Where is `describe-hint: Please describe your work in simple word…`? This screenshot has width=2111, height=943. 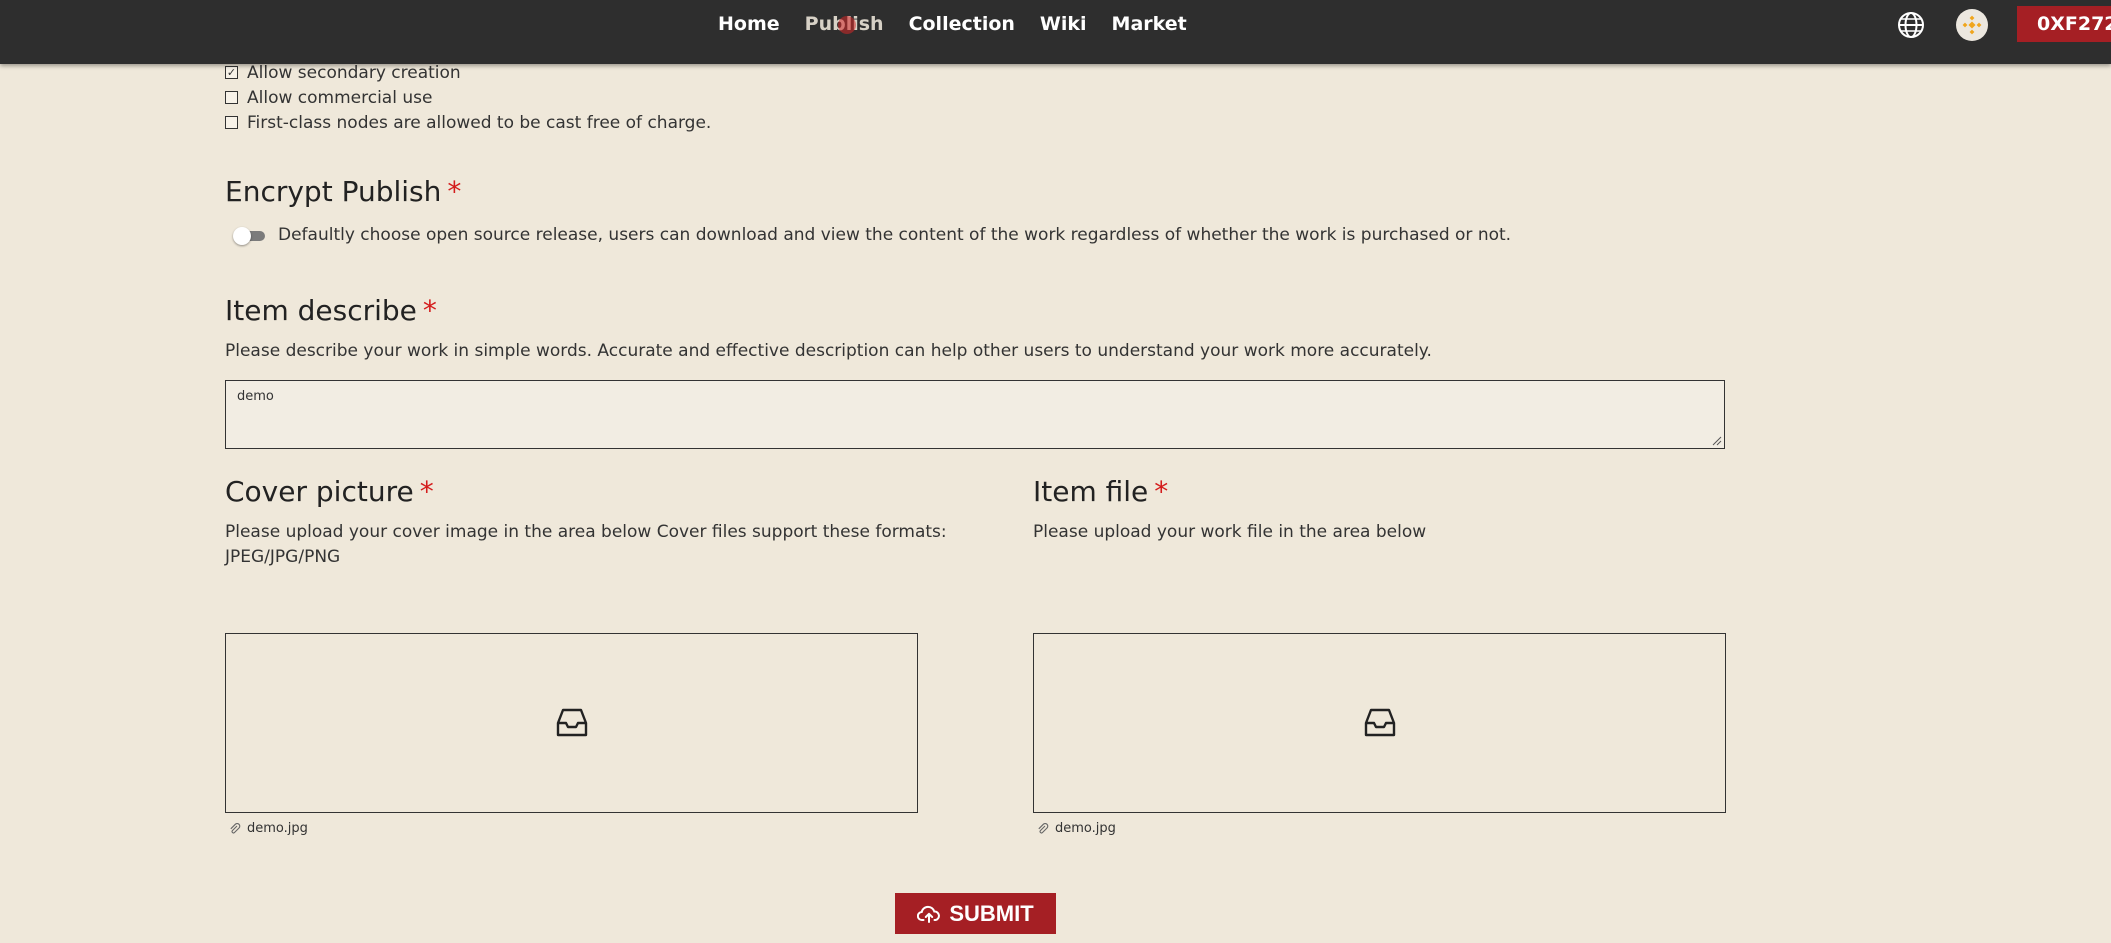 describe-hint: Please describe your work in simple word… is located at coordinates (828, 351).